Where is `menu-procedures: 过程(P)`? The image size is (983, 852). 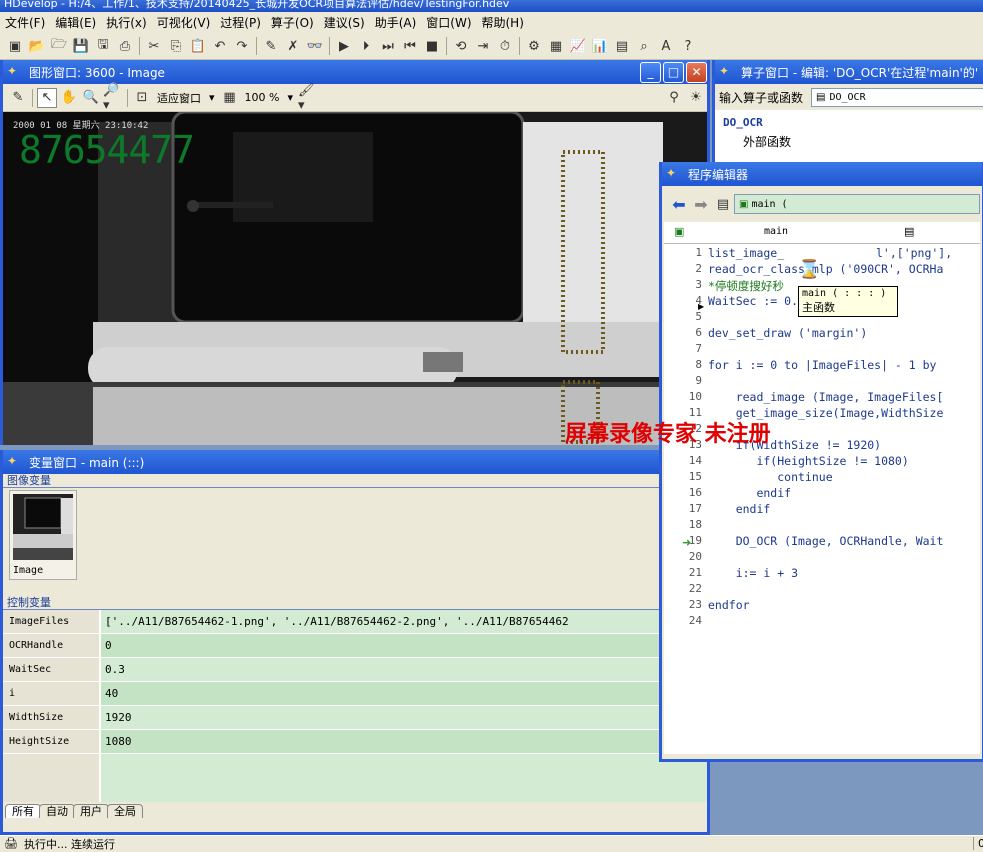
menu-procedures: 过程(P) is located at coordinates (240, 22).